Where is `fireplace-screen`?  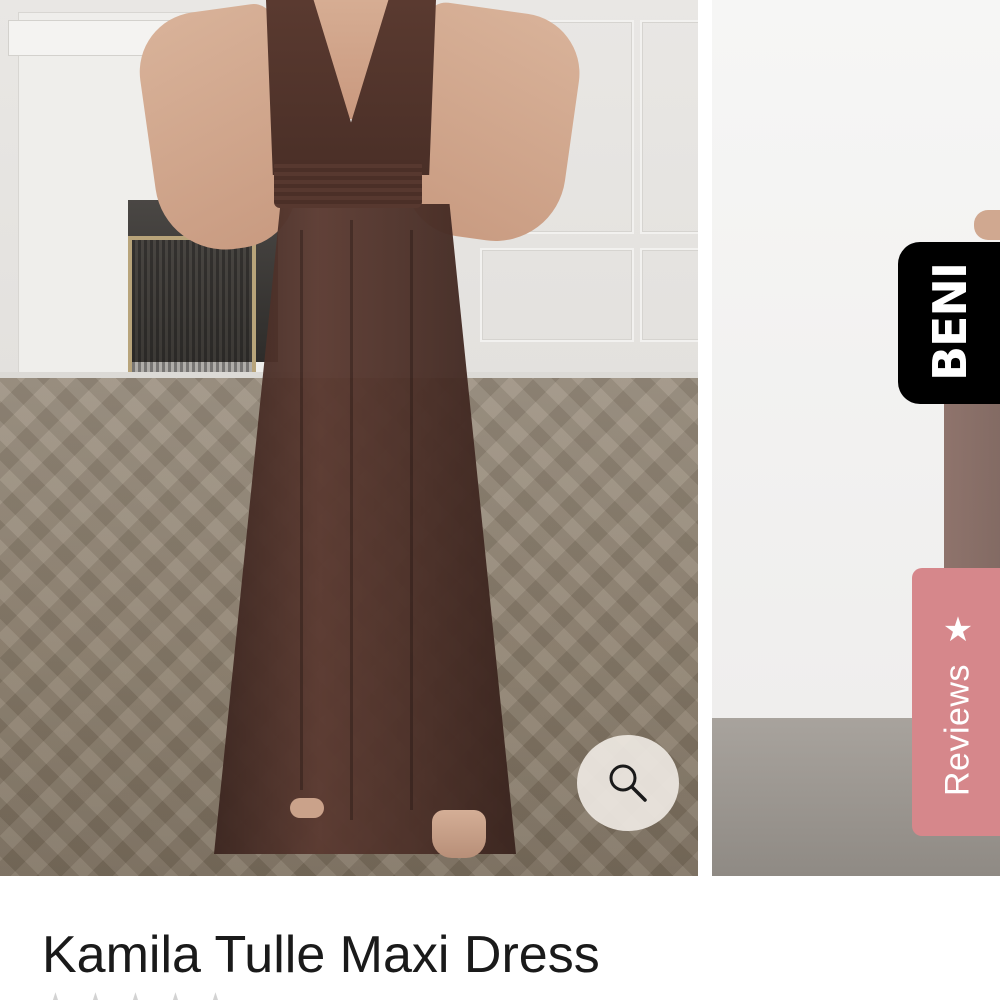
fireplace-screen is located at coordinates (192, 313).